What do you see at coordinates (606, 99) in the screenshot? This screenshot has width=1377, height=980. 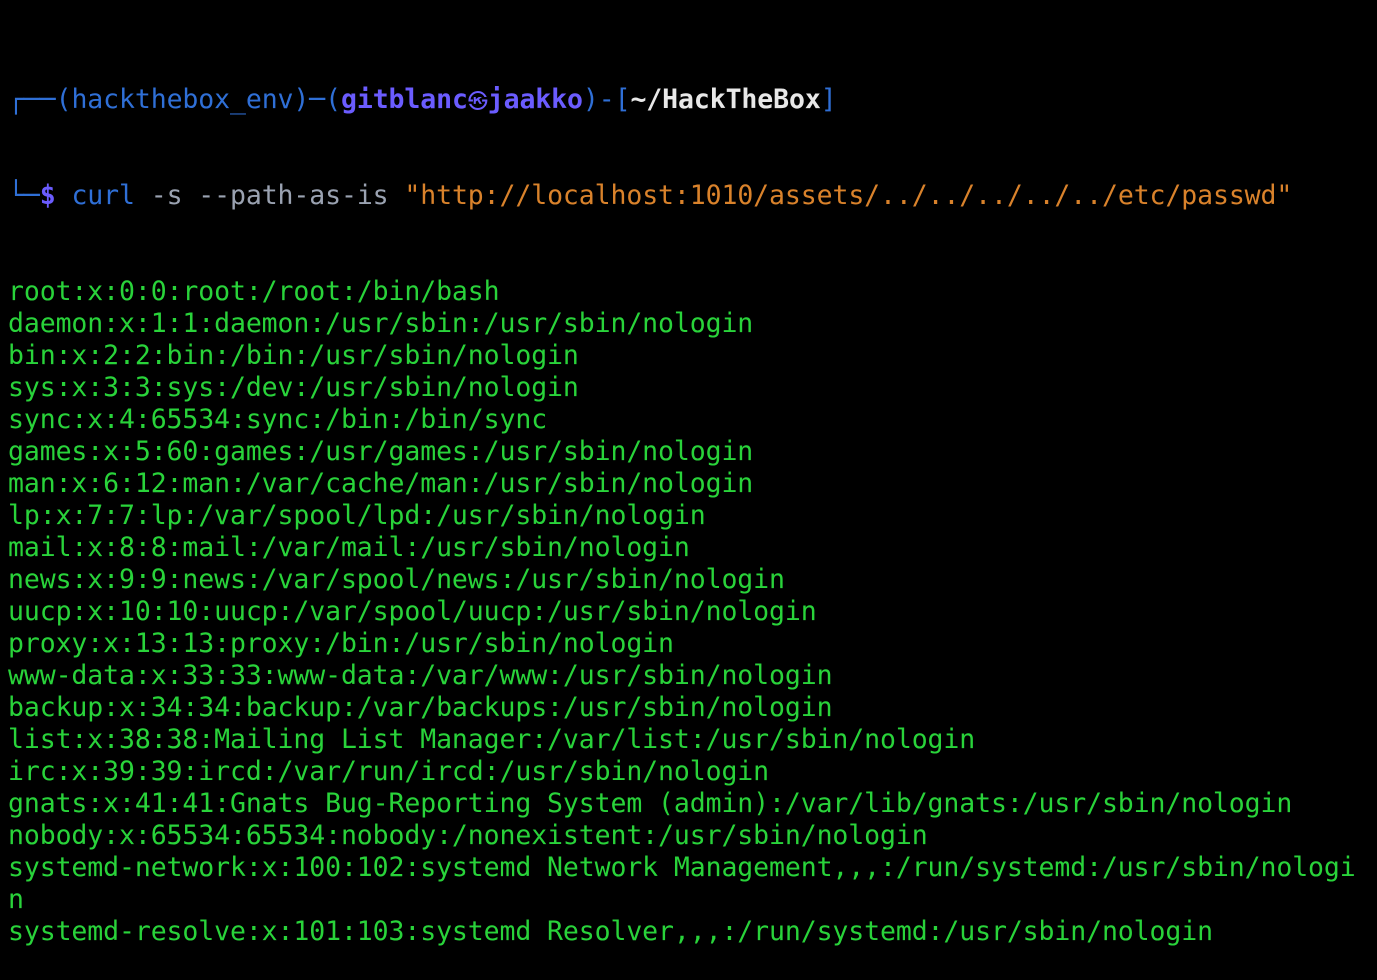 I see `prompt-host-close: )-[` at bounding box center [606, 99].